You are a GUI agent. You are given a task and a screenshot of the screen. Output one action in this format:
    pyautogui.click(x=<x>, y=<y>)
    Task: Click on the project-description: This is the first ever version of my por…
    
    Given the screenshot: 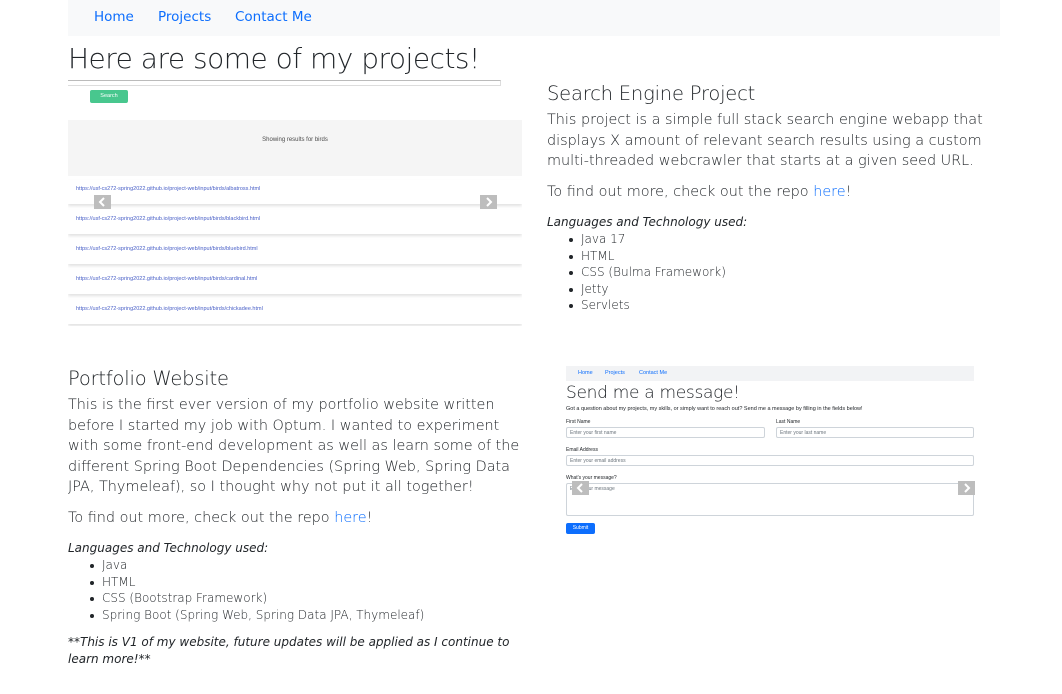 What is the action you would take?
    pyautogui.click(x=294, y=446)
    